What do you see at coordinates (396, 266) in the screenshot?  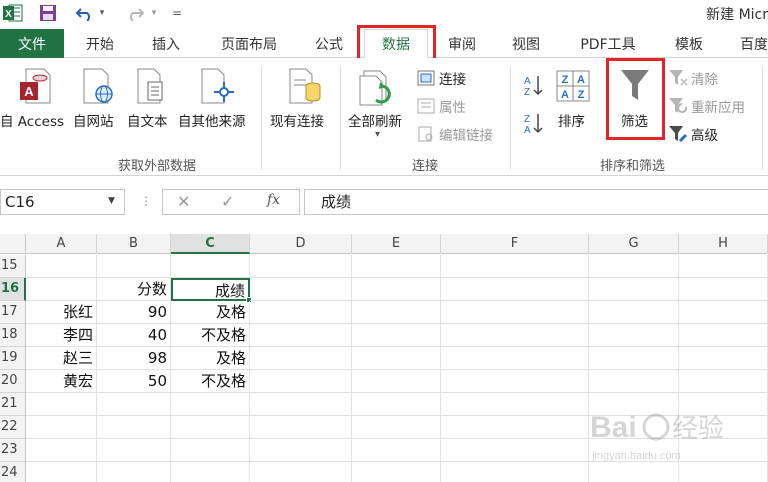 I see `cell-e15` at bounding box center [396, 266].